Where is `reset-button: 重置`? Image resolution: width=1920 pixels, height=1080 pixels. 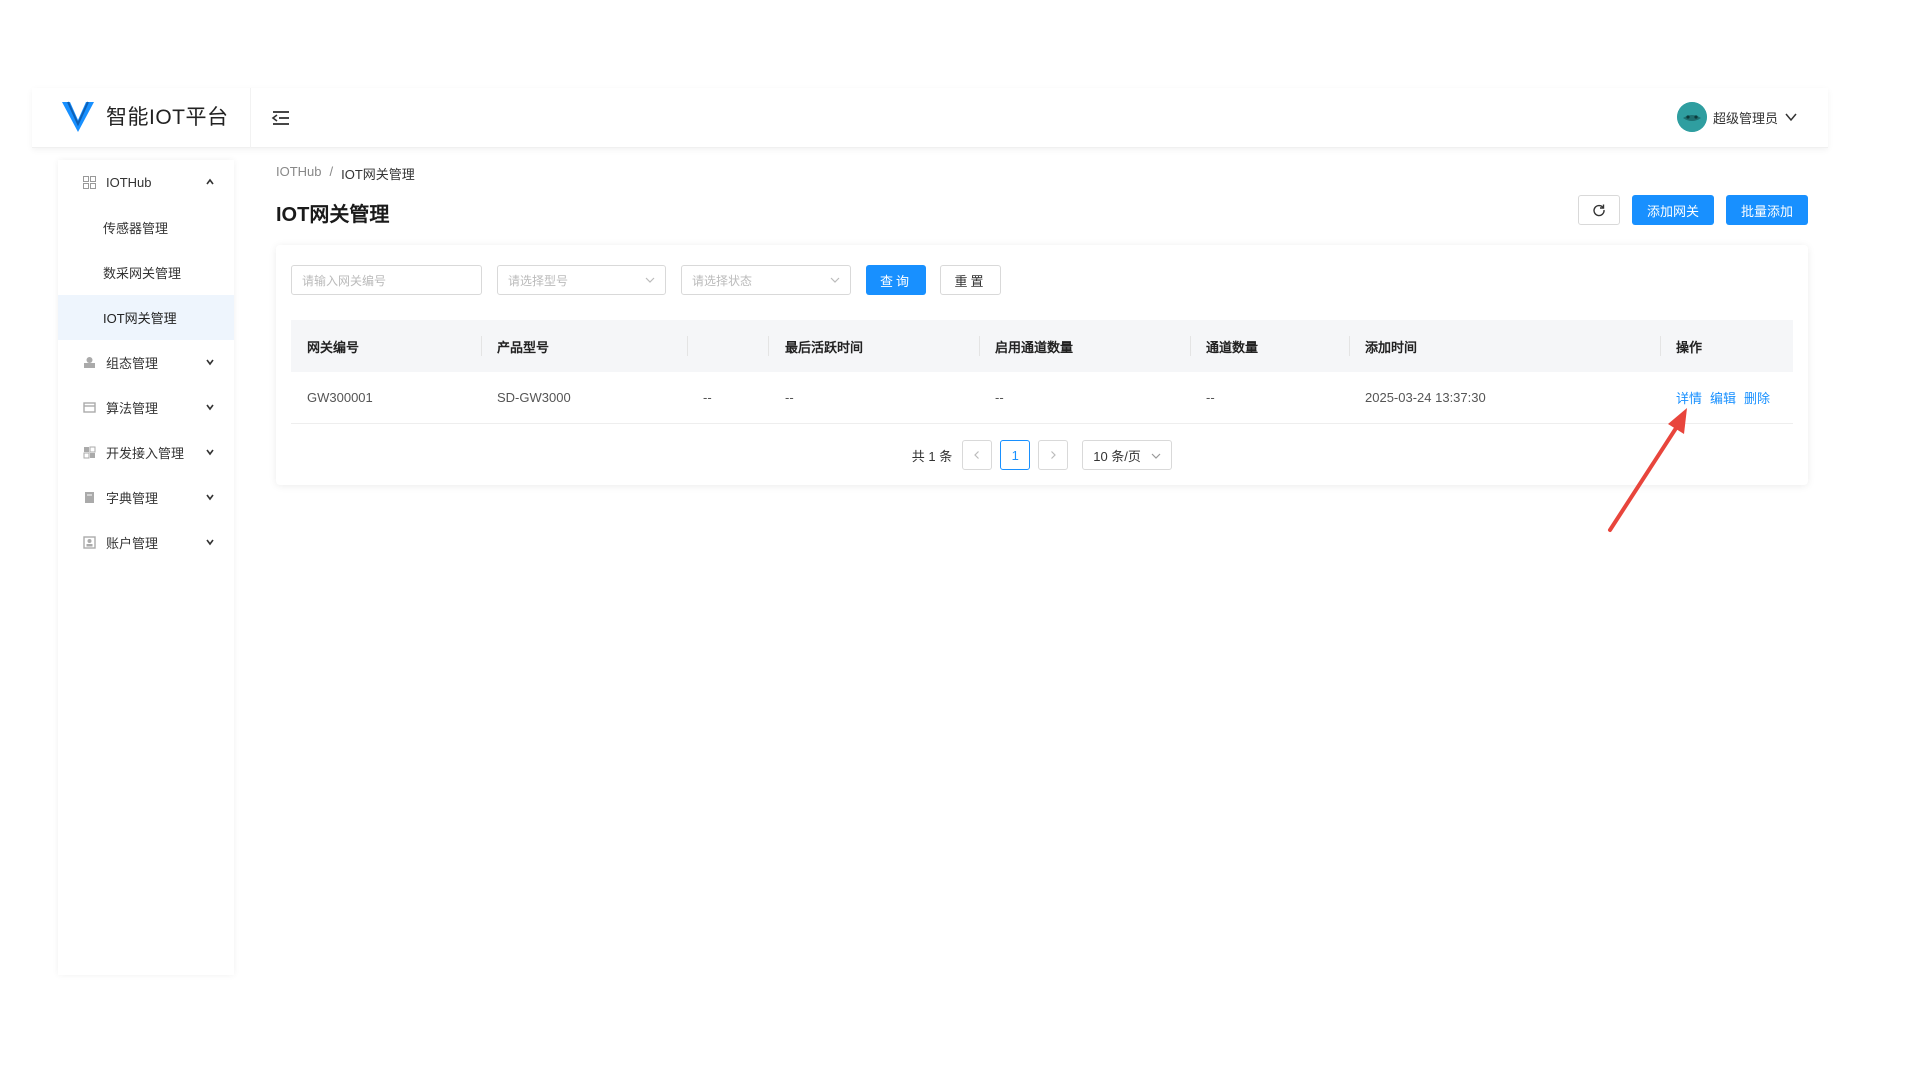
reset-button: 重置 is located at coordinates (970, 280).